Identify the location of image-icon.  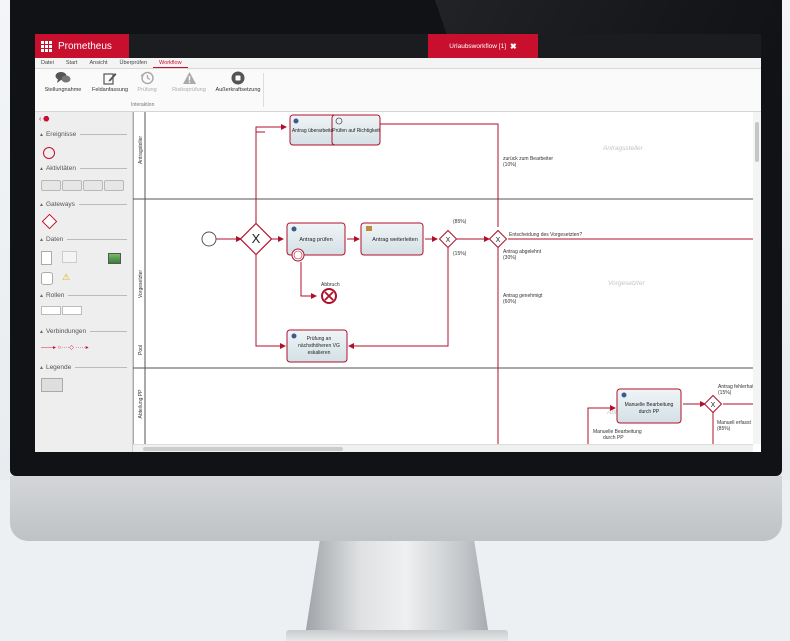
(114, 258).